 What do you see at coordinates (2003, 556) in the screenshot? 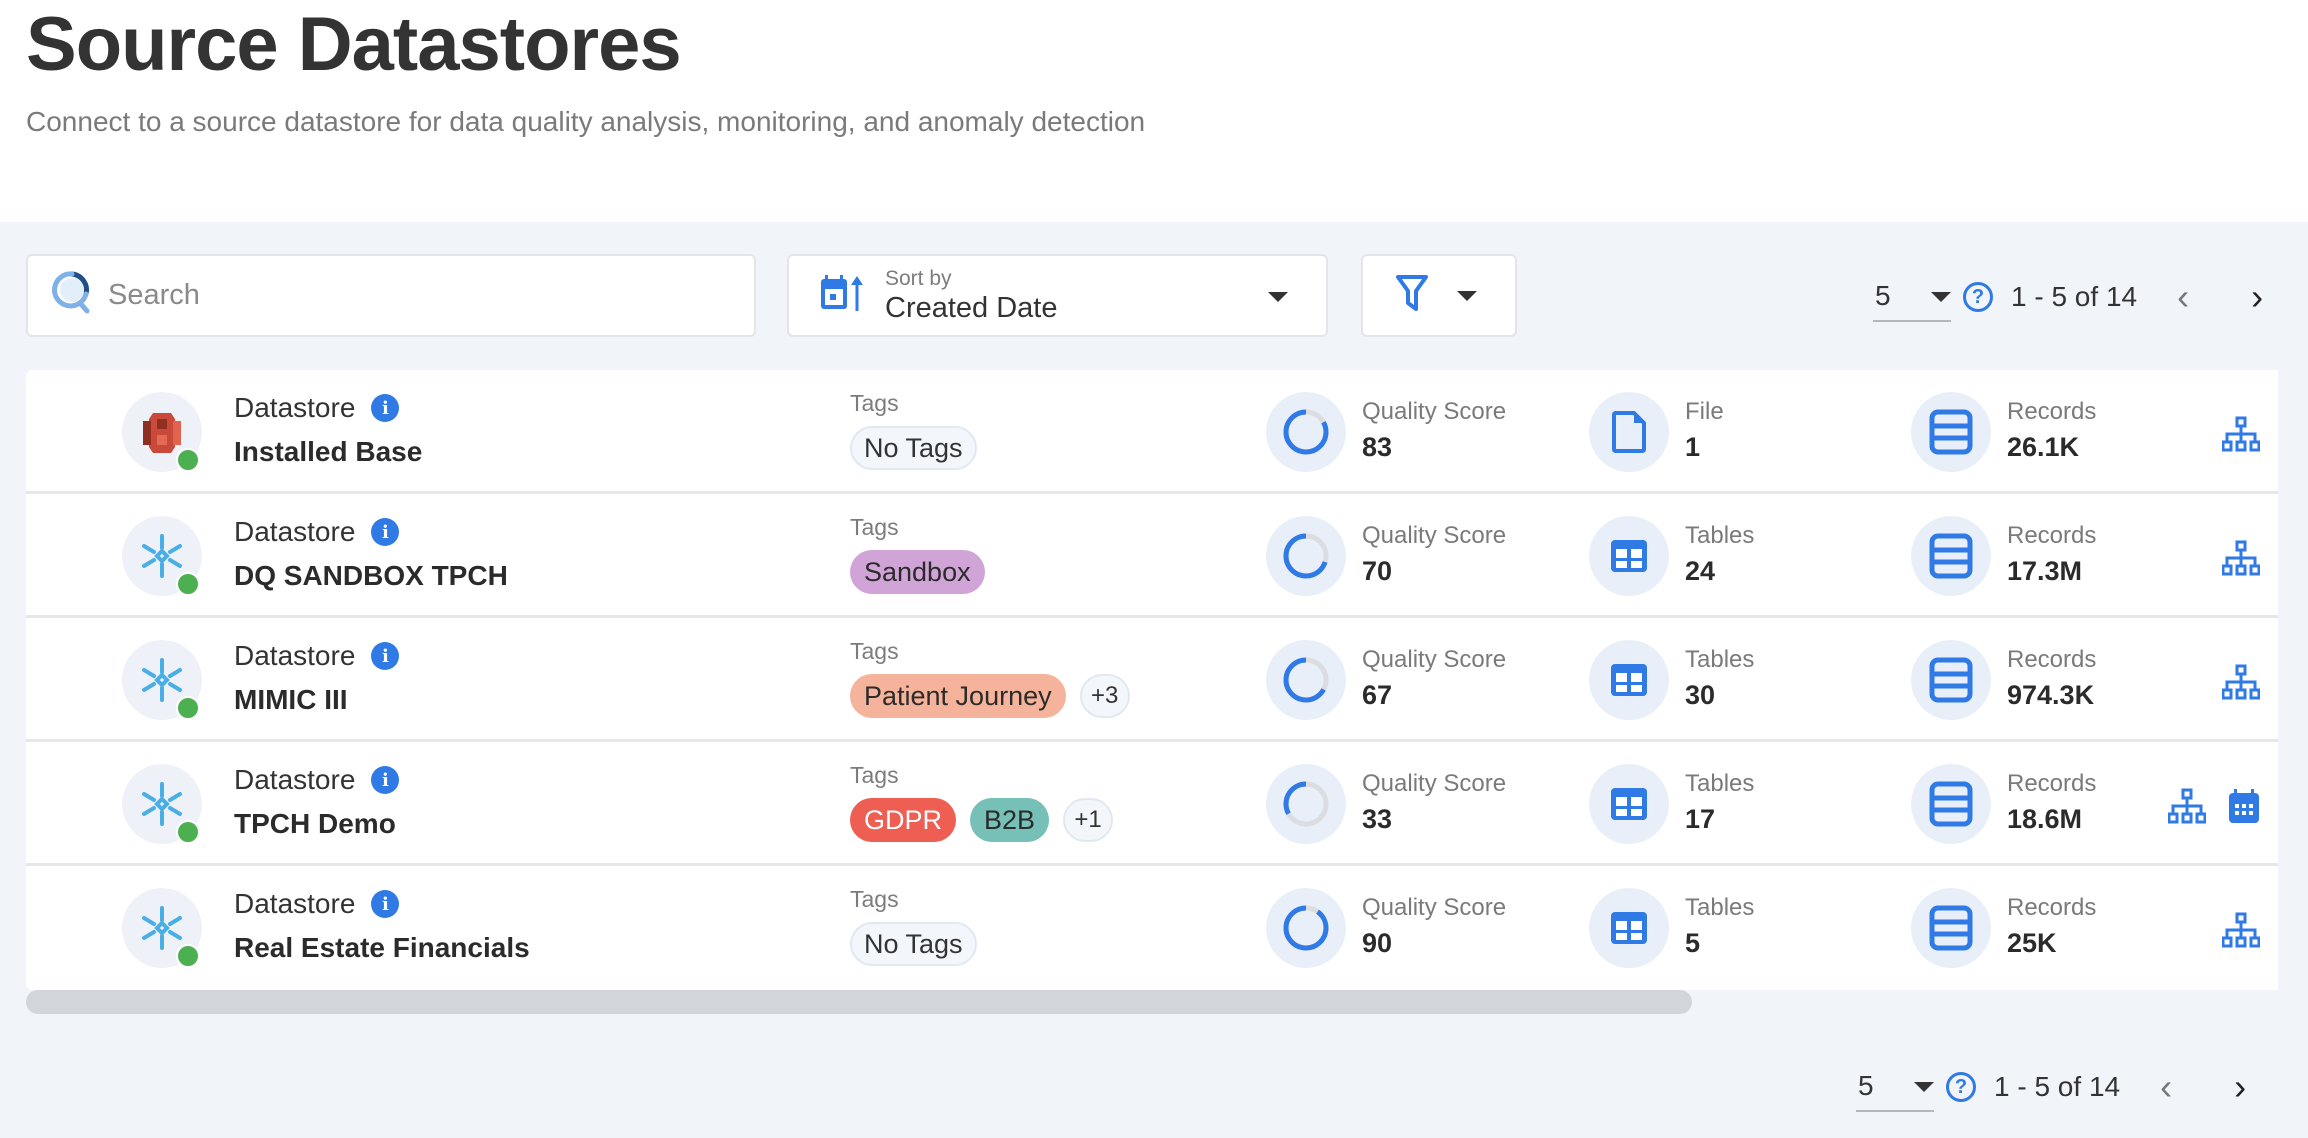
I see `records-metric: Records 17.3M` at bounding box center [2003, 556].